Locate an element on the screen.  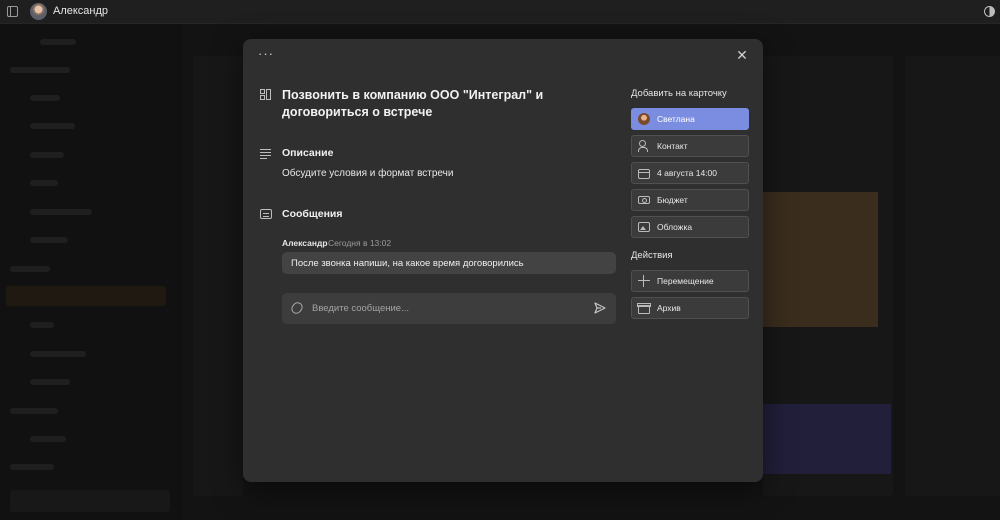
user-name: Александр is located at coordinates (80, 11).